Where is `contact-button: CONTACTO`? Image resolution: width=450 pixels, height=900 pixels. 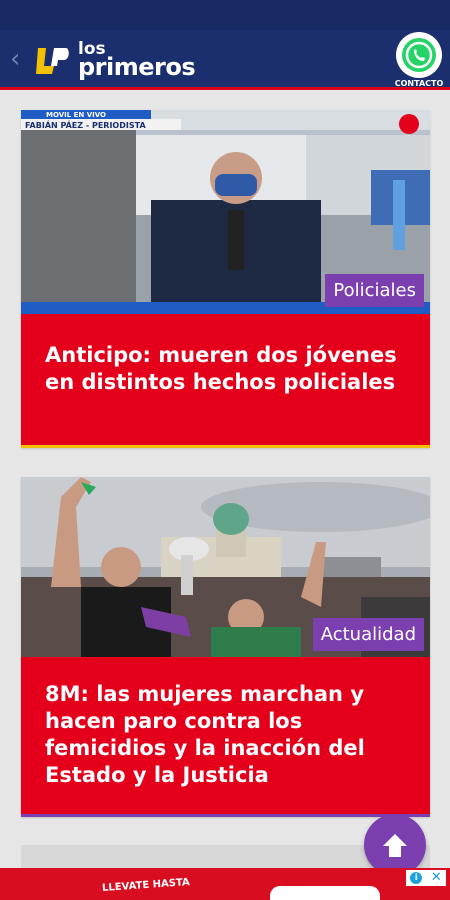
contact-button: CONTACTO is located at coordinates (419, 61).